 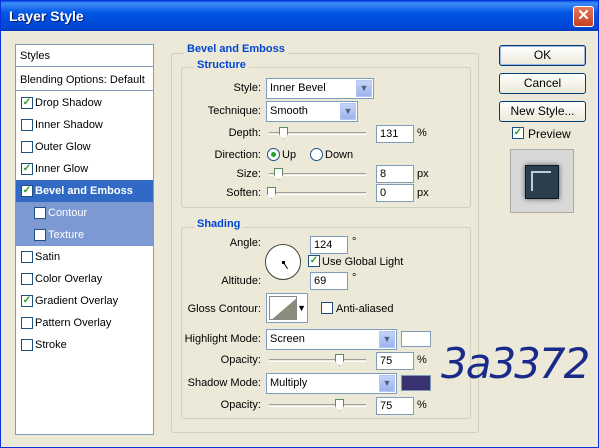 What do you see at coordinates (68, 103) in the screenshot?
I see `style-item-label: Drop Shadow` at bounding box center [68, 103].